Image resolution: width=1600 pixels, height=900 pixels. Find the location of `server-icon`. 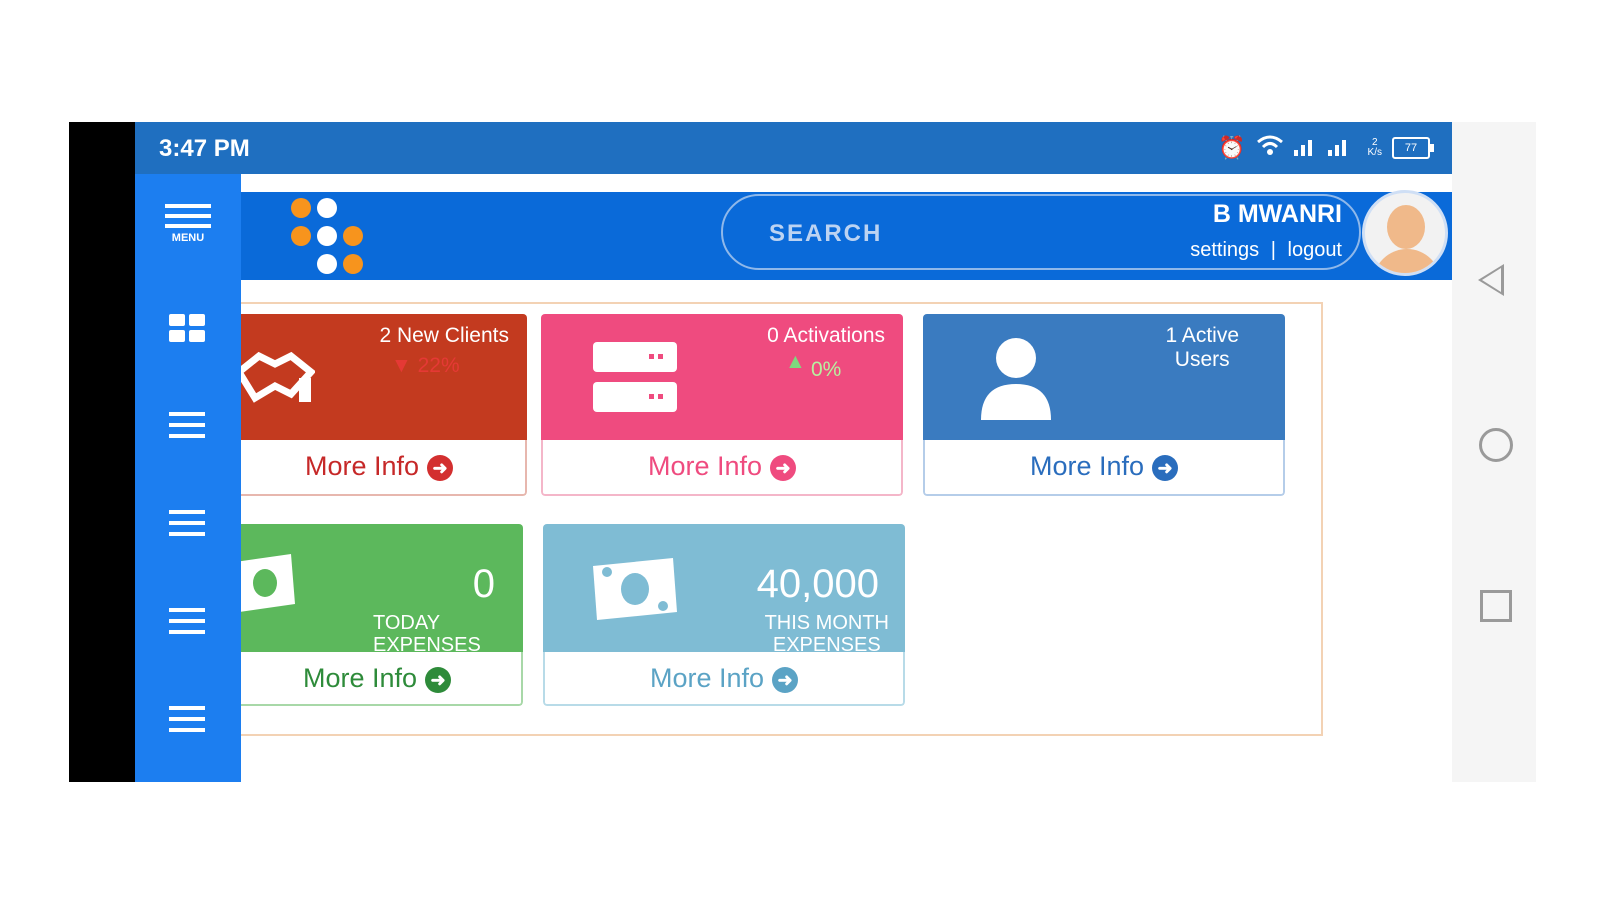

server-icon is located at coordinates (635, 377).